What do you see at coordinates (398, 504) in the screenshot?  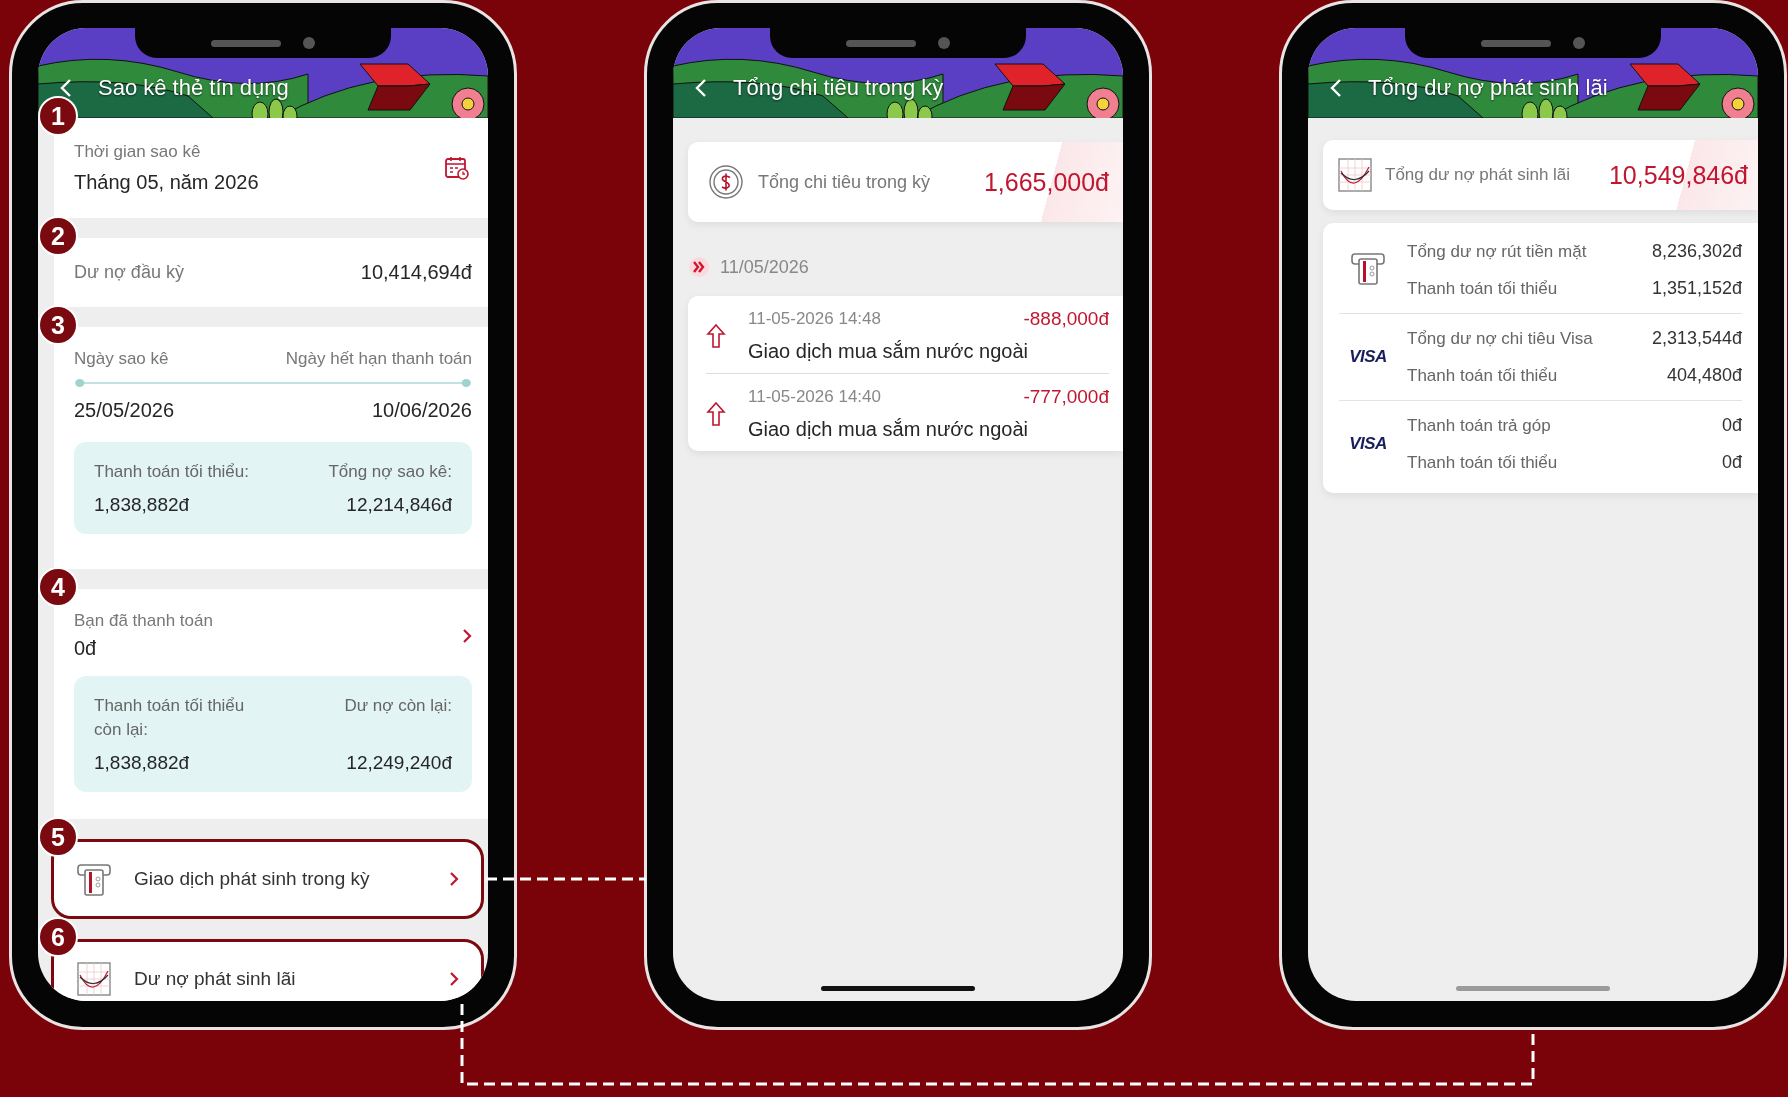 I see `summary-value: 12,214,846đ` at bounding box center [398, 504].